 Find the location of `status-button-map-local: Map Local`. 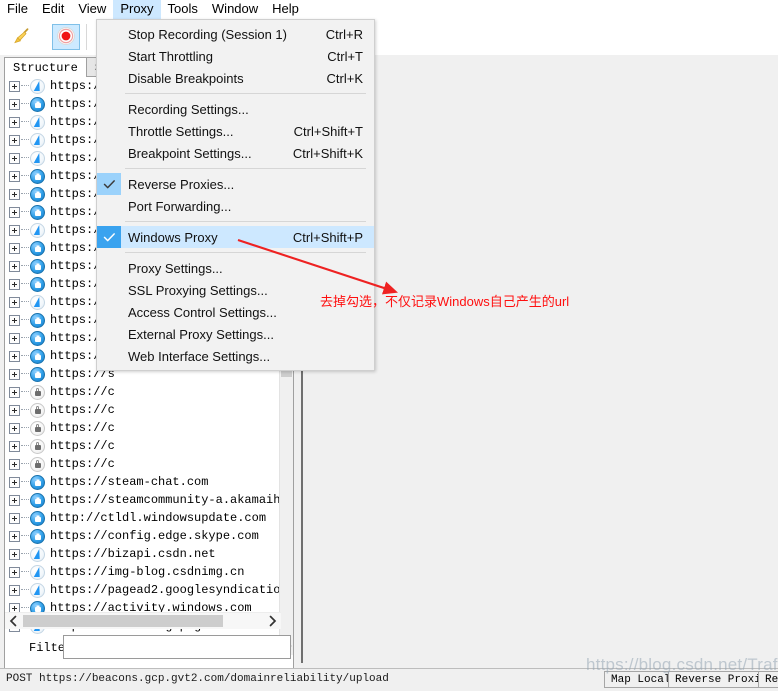

status-button-map-local: Map Local is located at coordinates (641, 679).